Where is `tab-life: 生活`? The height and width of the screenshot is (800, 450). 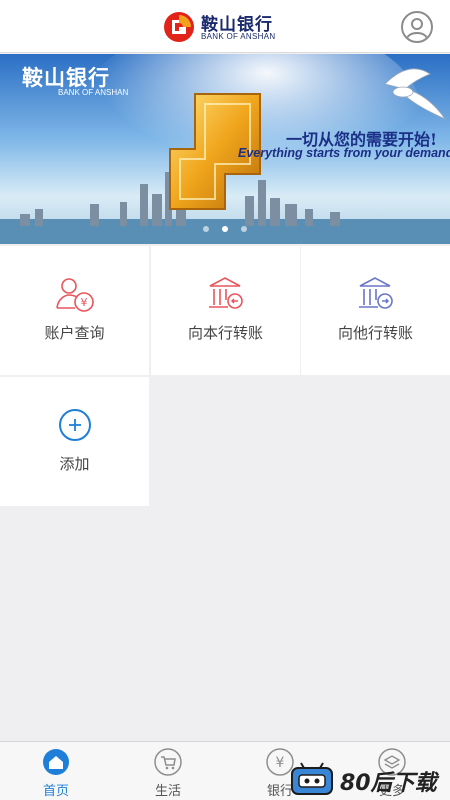
tab-life: 生活 is located at coordinates (168, 771).